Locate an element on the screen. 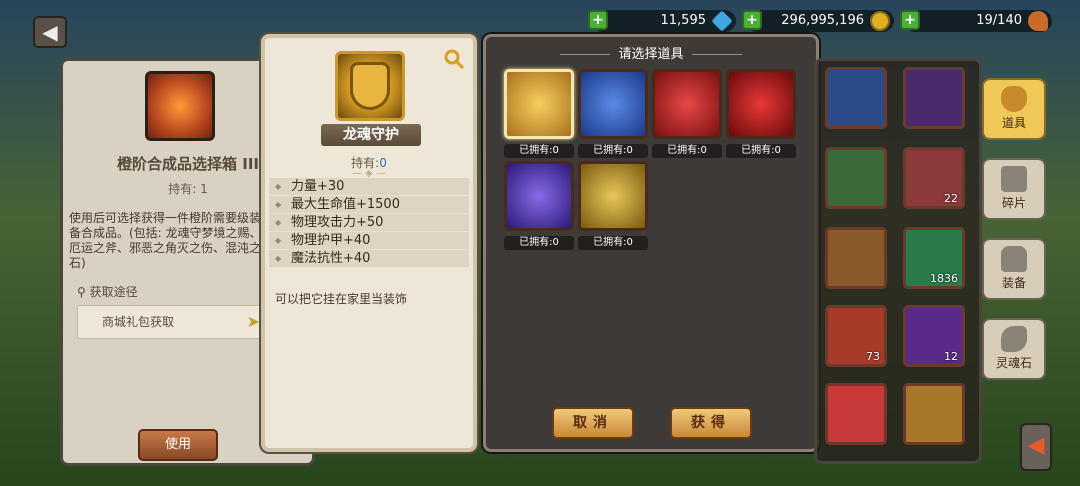  item-slot-doom-axe is located at coordinates (687, 104).